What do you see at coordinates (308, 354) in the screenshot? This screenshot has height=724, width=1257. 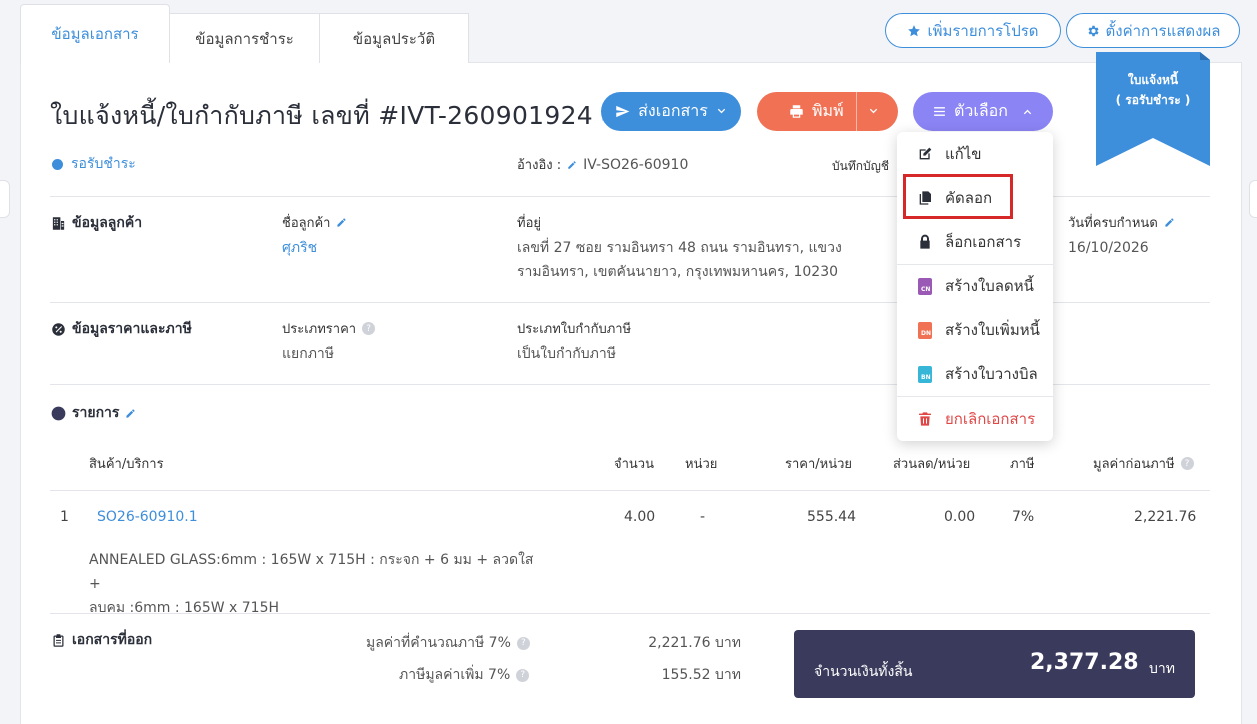 I see `price-type-value: แยกภาษี` at bounding box center [308, 354].